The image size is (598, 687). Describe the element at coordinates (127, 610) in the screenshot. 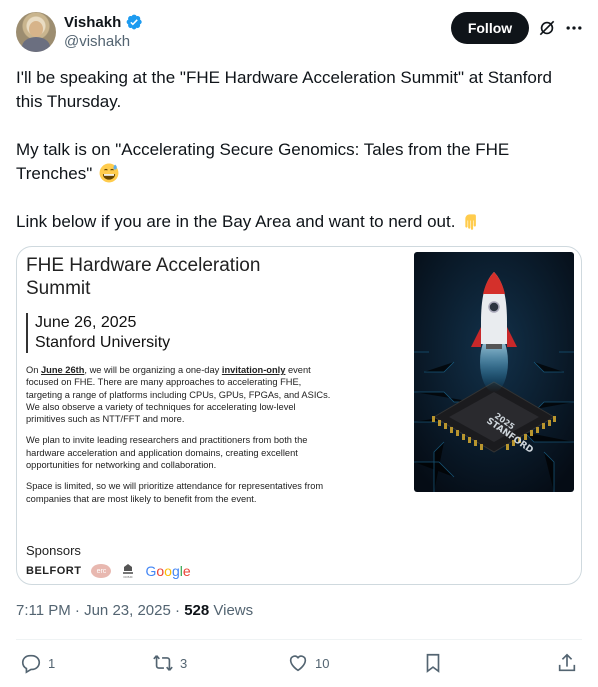

I see `tweet-date: Jun 23, 2025` at that location.